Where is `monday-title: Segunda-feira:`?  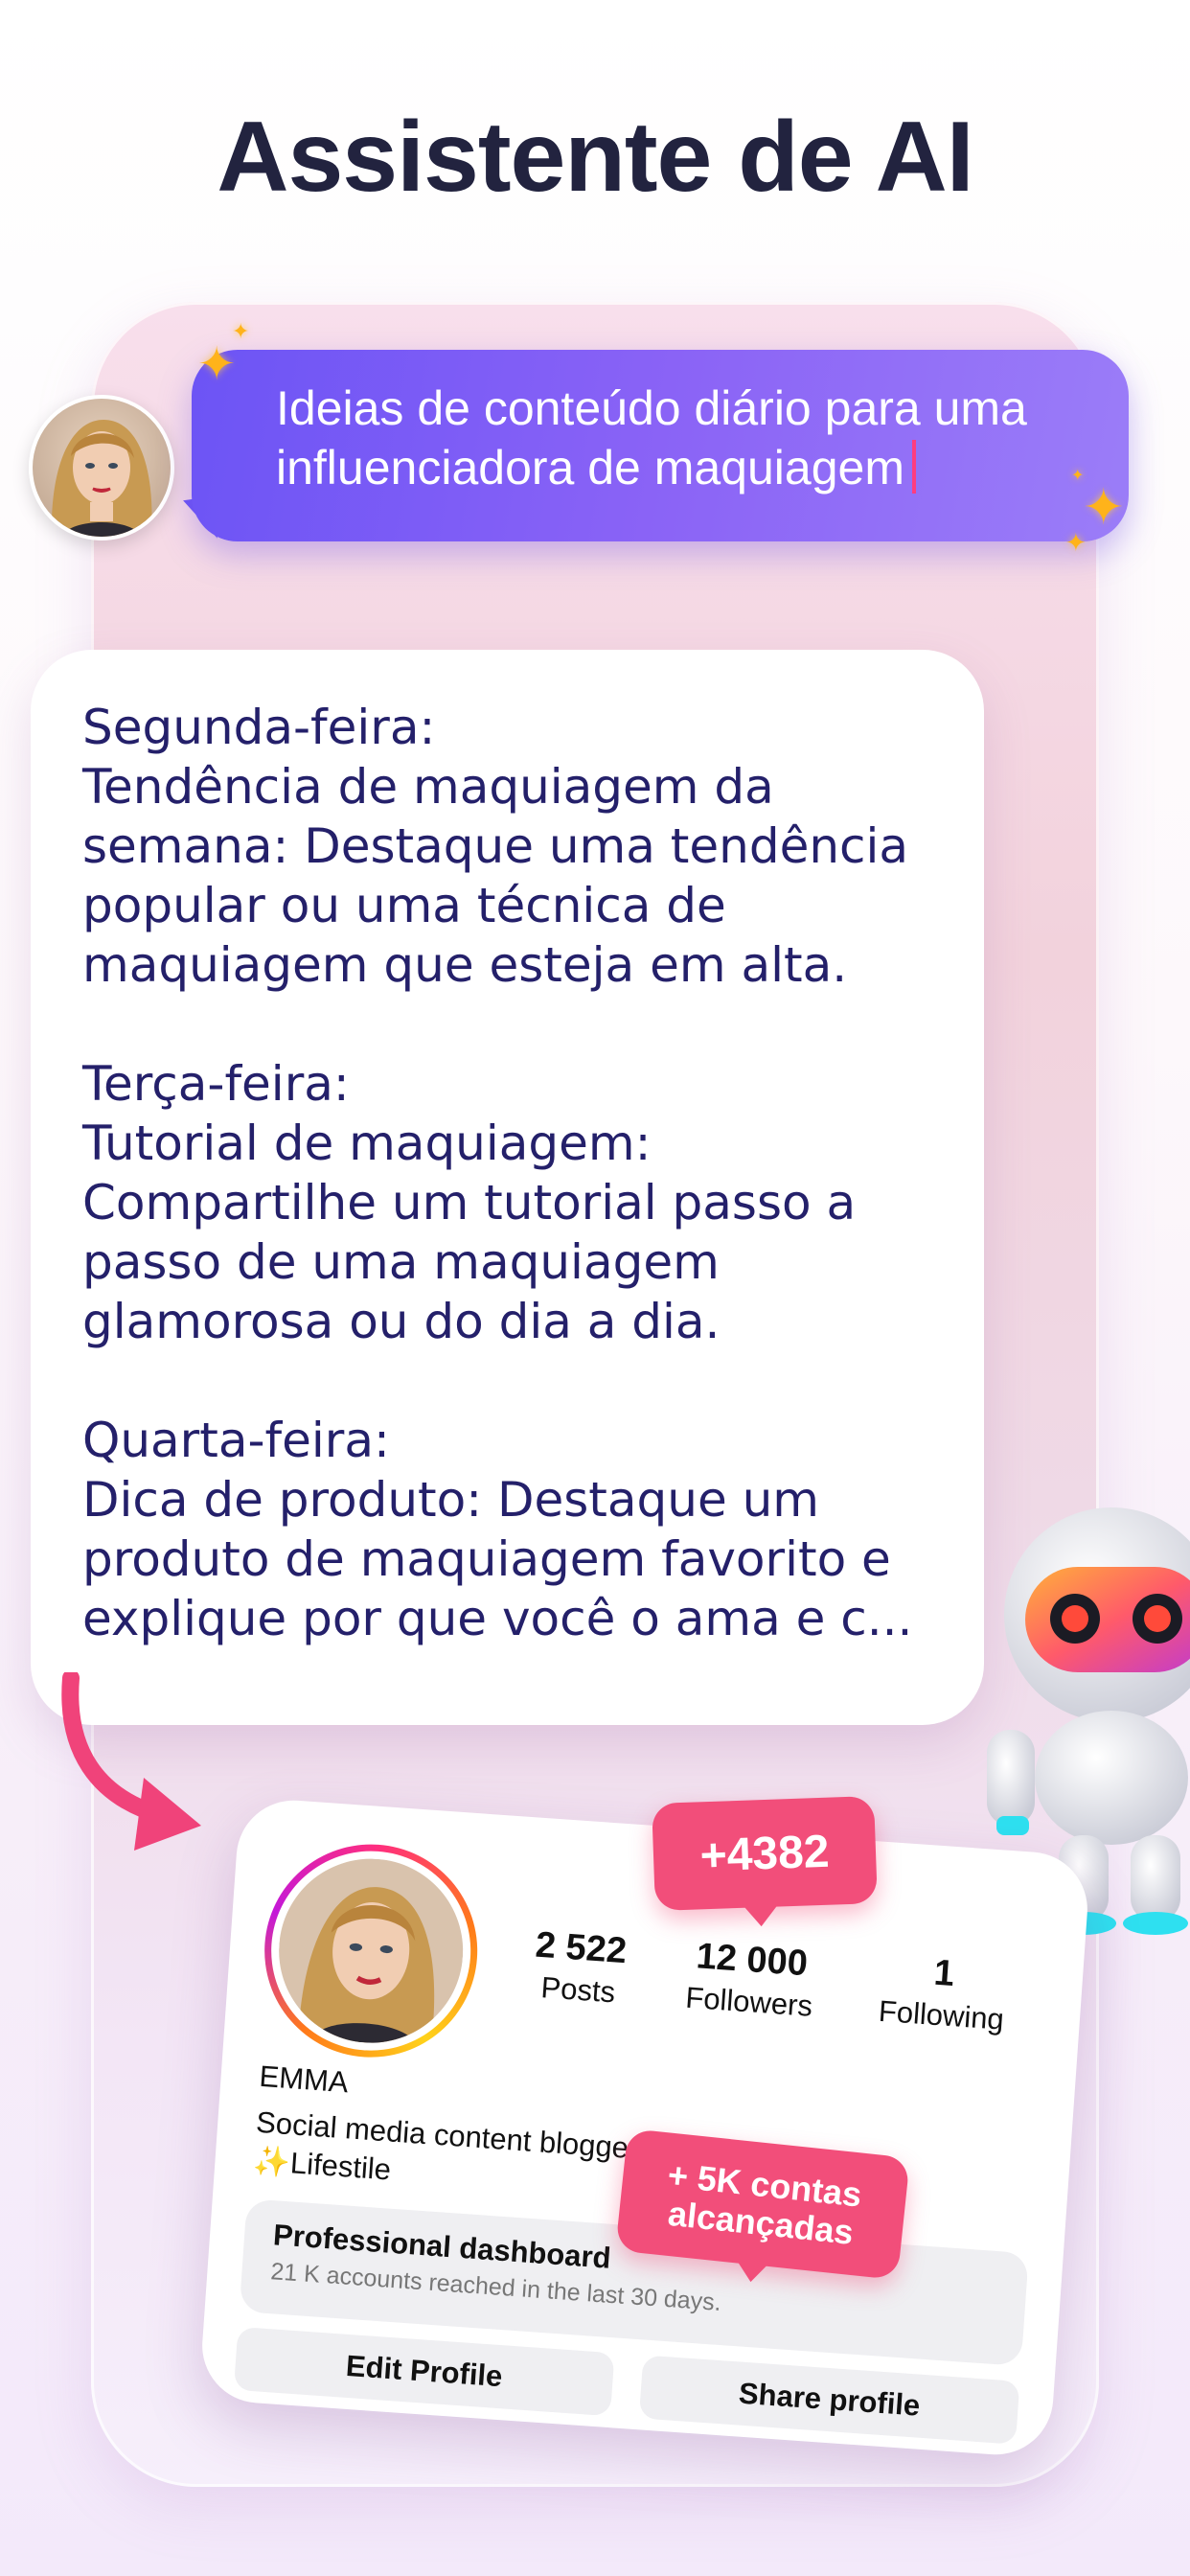
monday-title: Segunda-feira: is located at coordinates (259, 727).